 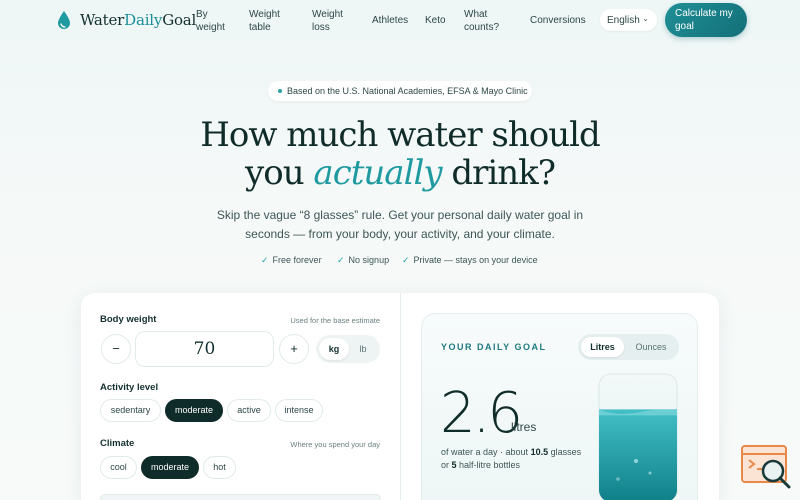 What do you see at coordinates (334, 349) in the screenshot?
I see `unit-kg-option: kg` at bounding box center [334, 349].